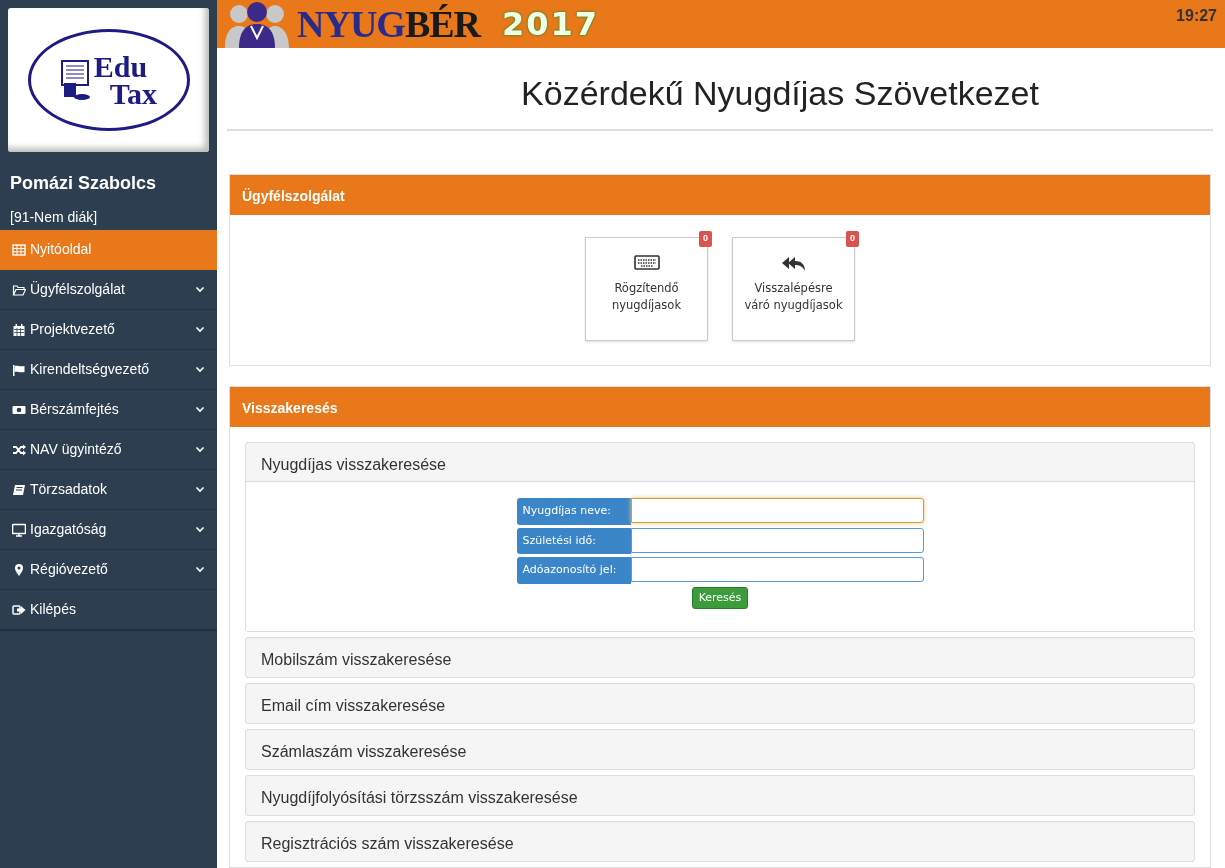  Describe the element at coordinates (720, 89) in the screenshot. I see `page-title: Közérdekű Nyugdíjas Szövetkezet` at that location.